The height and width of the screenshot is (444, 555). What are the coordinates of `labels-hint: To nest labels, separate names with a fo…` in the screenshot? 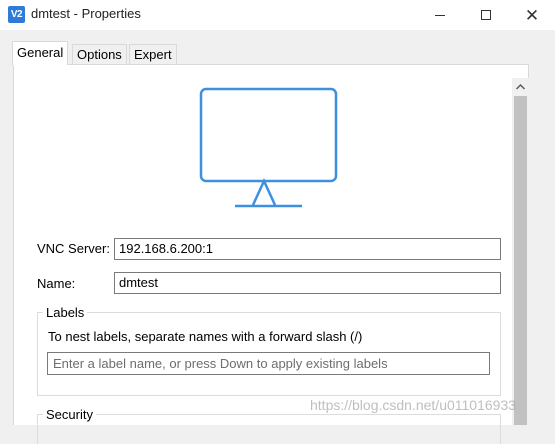 It's located at (205, 336).